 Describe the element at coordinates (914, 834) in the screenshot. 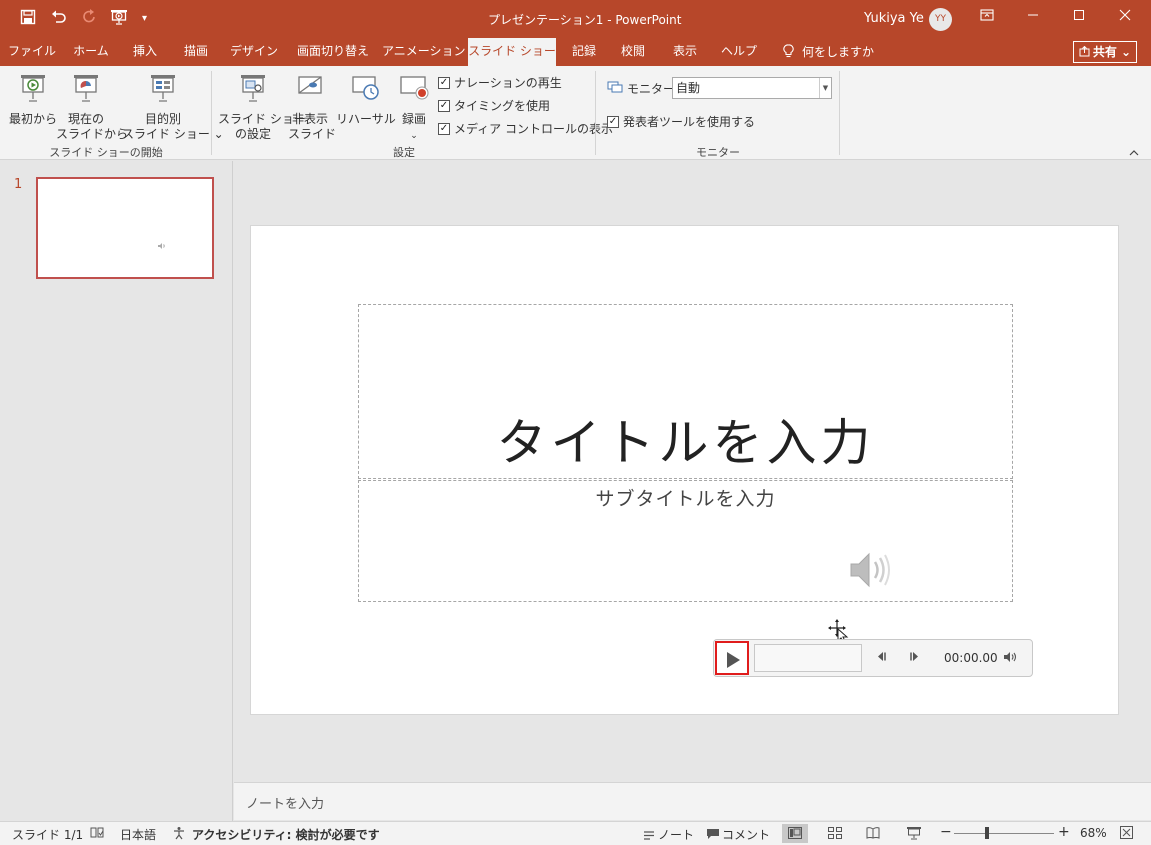

I see `slide-show-view-icon` at that location.